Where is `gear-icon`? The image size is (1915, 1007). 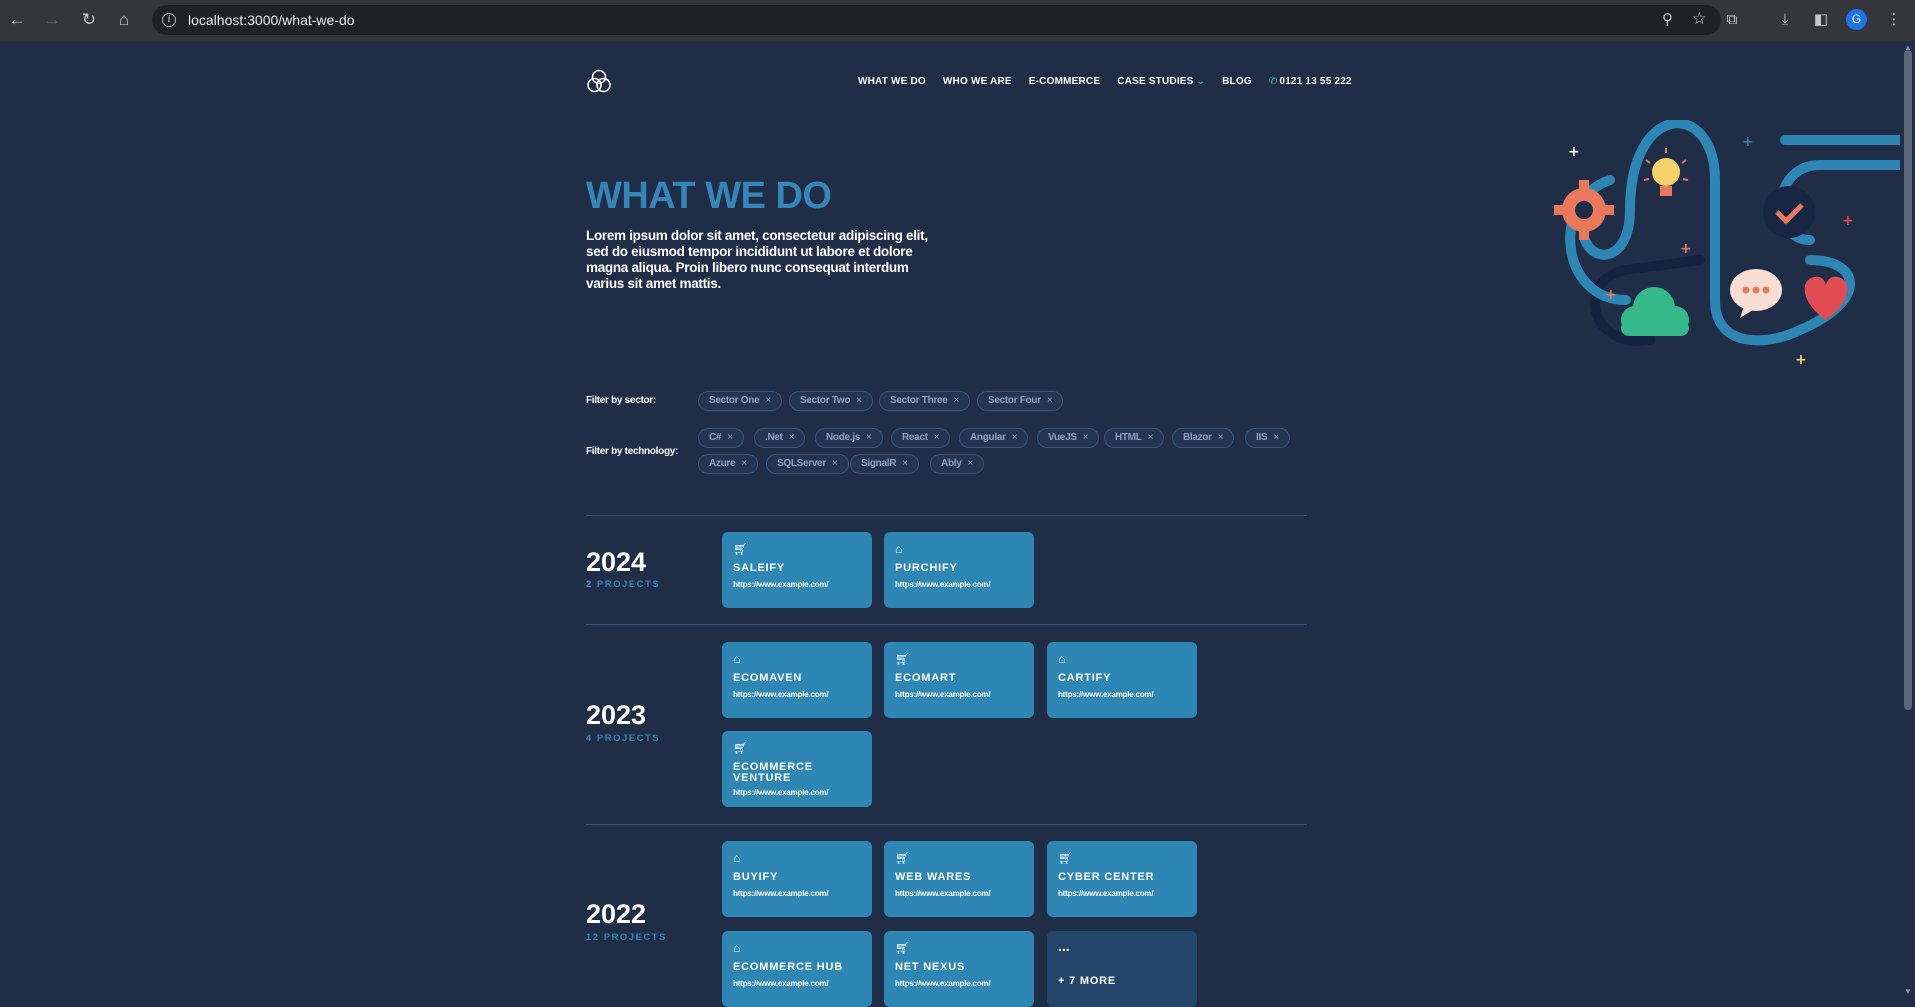
gear-icon is located at coordinates (1584, 210).